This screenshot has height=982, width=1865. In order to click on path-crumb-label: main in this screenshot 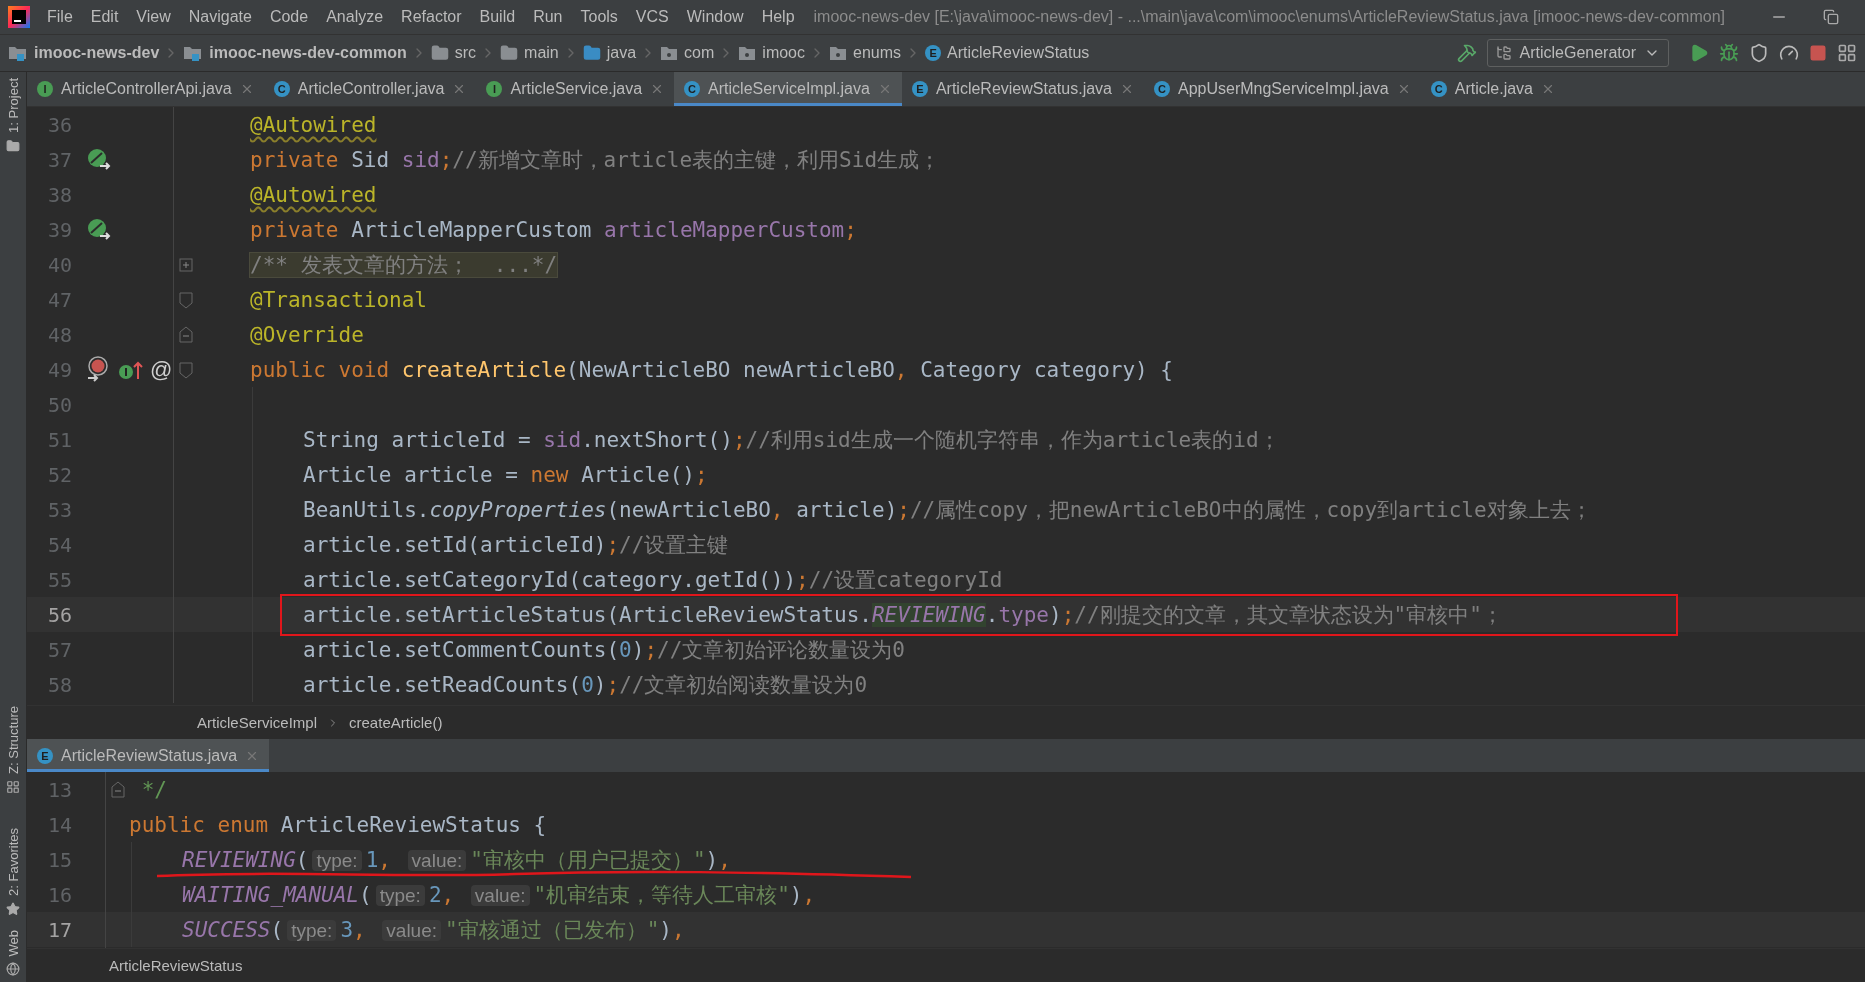, I will do `click(541, 53)`.